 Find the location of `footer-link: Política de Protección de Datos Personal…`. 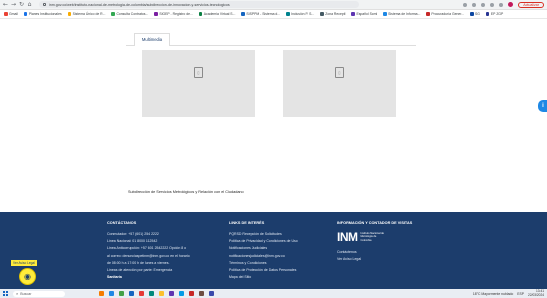

footer-link: Política de Protección de Datos Personal… is located at coordinates (263, 270).